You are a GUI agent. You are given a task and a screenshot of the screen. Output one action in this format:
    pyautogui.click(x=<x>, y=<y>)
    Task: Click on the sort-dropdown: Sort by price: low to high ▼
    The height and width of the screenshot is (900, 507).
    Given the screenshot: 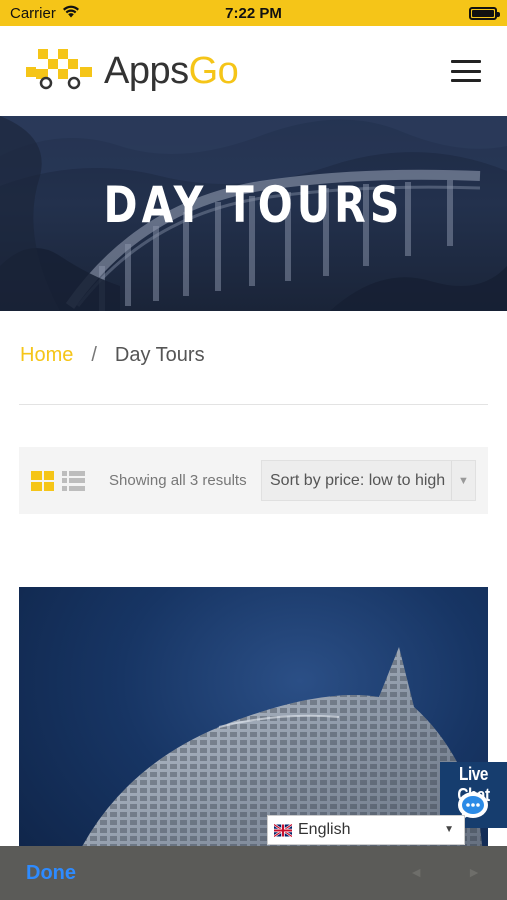 What is the action you would take?
    pyautogui.click(x=368, y=480)
    